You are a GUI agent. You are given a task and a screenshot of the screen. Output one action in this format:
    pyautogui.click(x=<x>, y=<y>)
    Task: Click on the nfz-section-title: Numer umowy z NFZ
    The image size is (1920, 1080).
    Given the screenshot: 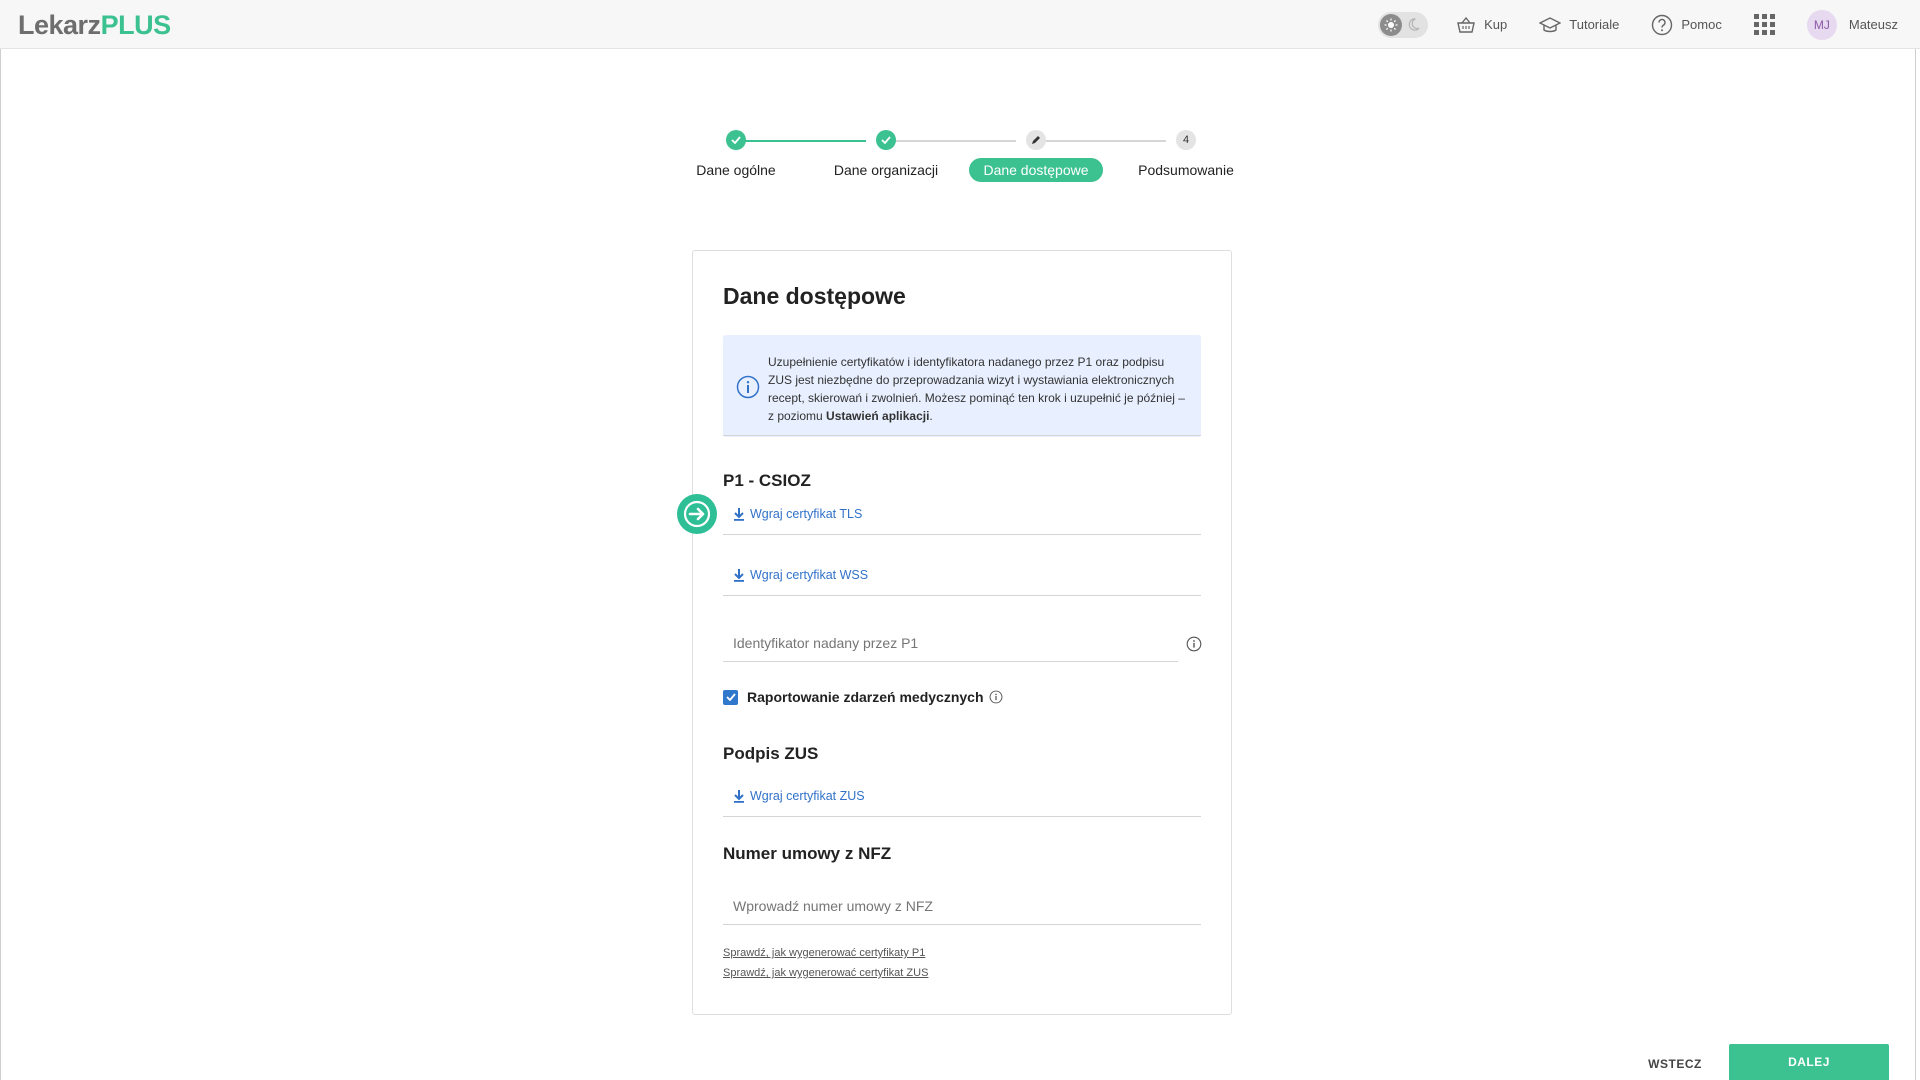 What is the action you would take?
    pyautogui.click(x=807, y=853)
    